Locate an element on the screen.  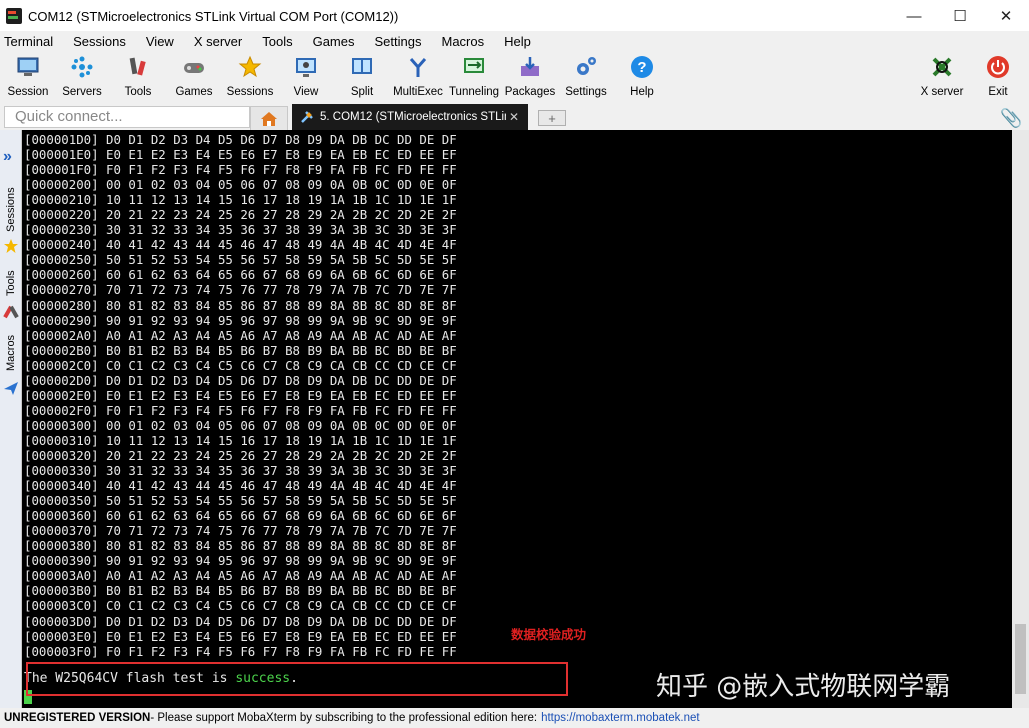
sidebar-macros-icon is located at coordinates (11, 388).